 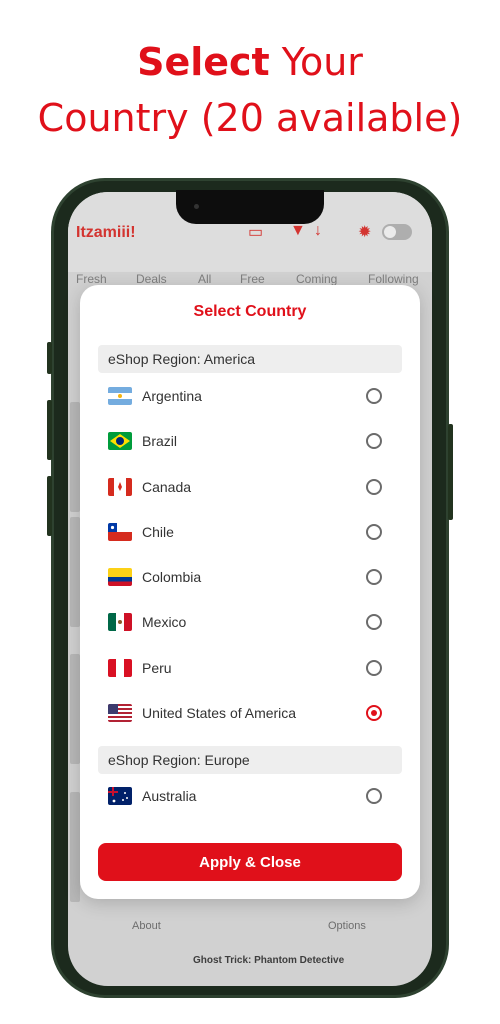 I want to click on radio-peru, so click(x=374, y=668).